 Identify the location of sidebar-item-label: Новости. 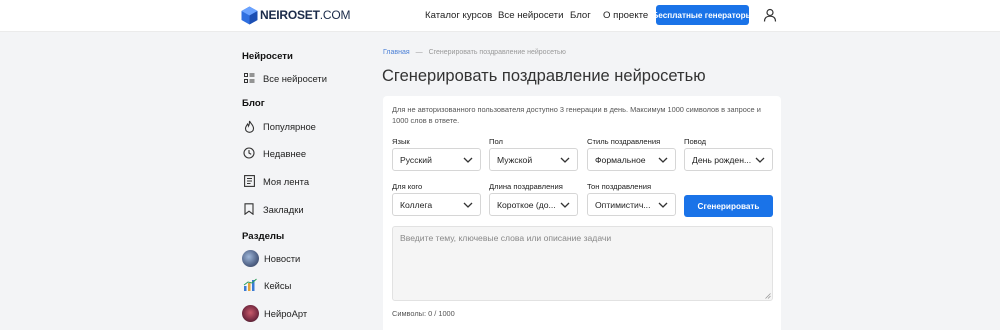
(282, 258).